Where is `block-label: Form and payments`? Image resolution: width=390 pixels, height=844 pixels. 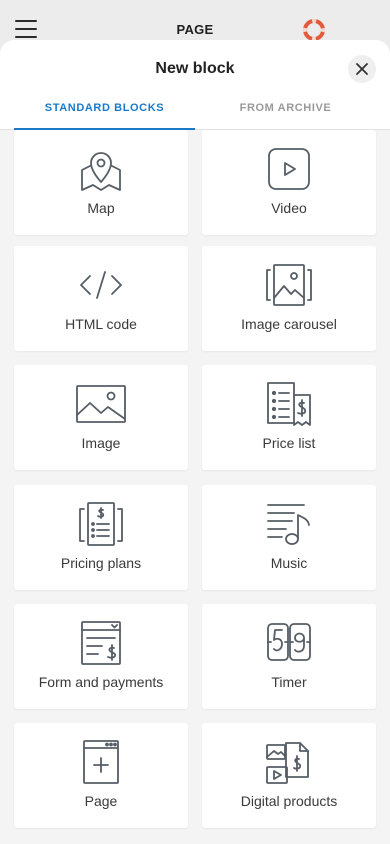 block-label: Form and payments is located at coordinates (101, 682).